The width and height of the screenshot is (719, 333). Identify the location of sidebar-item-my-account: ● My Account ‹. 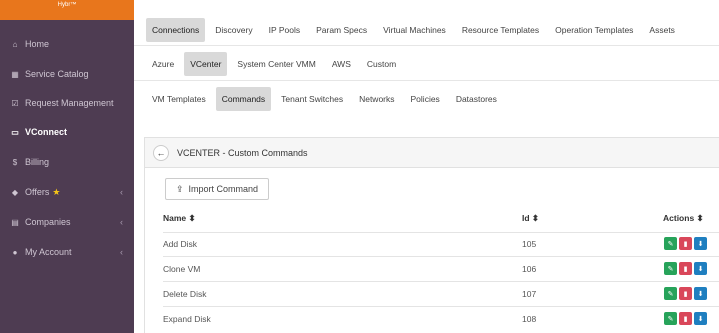
(67, 252).